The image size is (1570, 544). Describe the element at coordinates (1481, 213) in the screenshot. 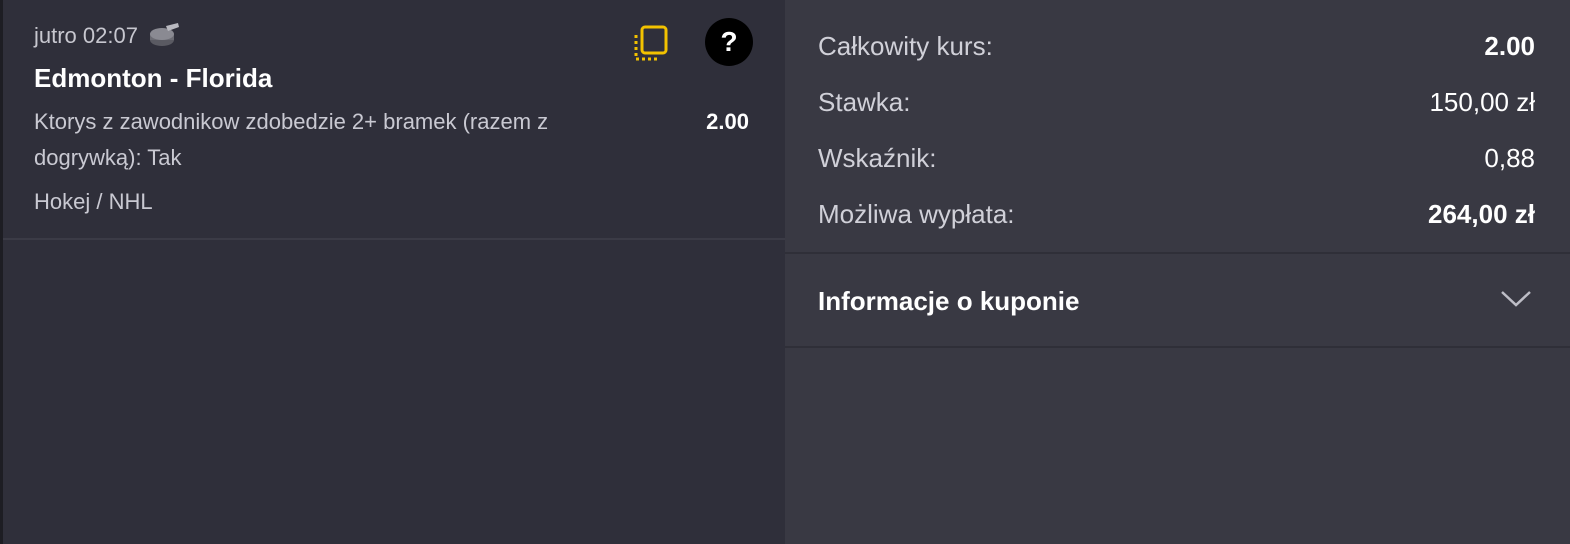

I see `payout-value: 264,00 zł` at that location.